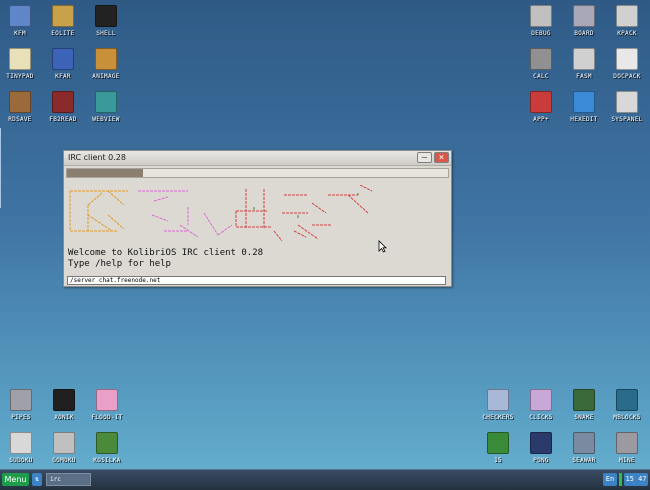  Describe the element at coordinates (636, 479) in the screenshot. I see `clock: 15 47` at that location.